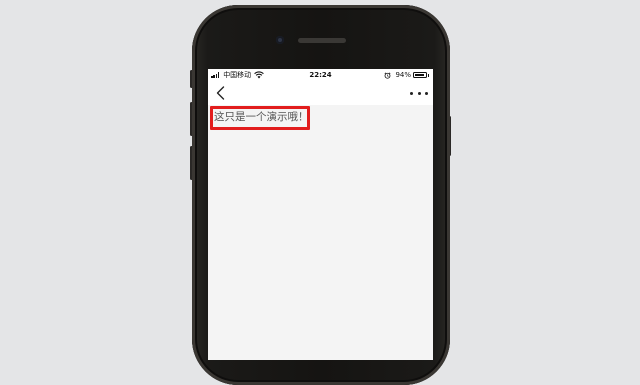  I want to click on more-dots-icon, so click(419, 93).